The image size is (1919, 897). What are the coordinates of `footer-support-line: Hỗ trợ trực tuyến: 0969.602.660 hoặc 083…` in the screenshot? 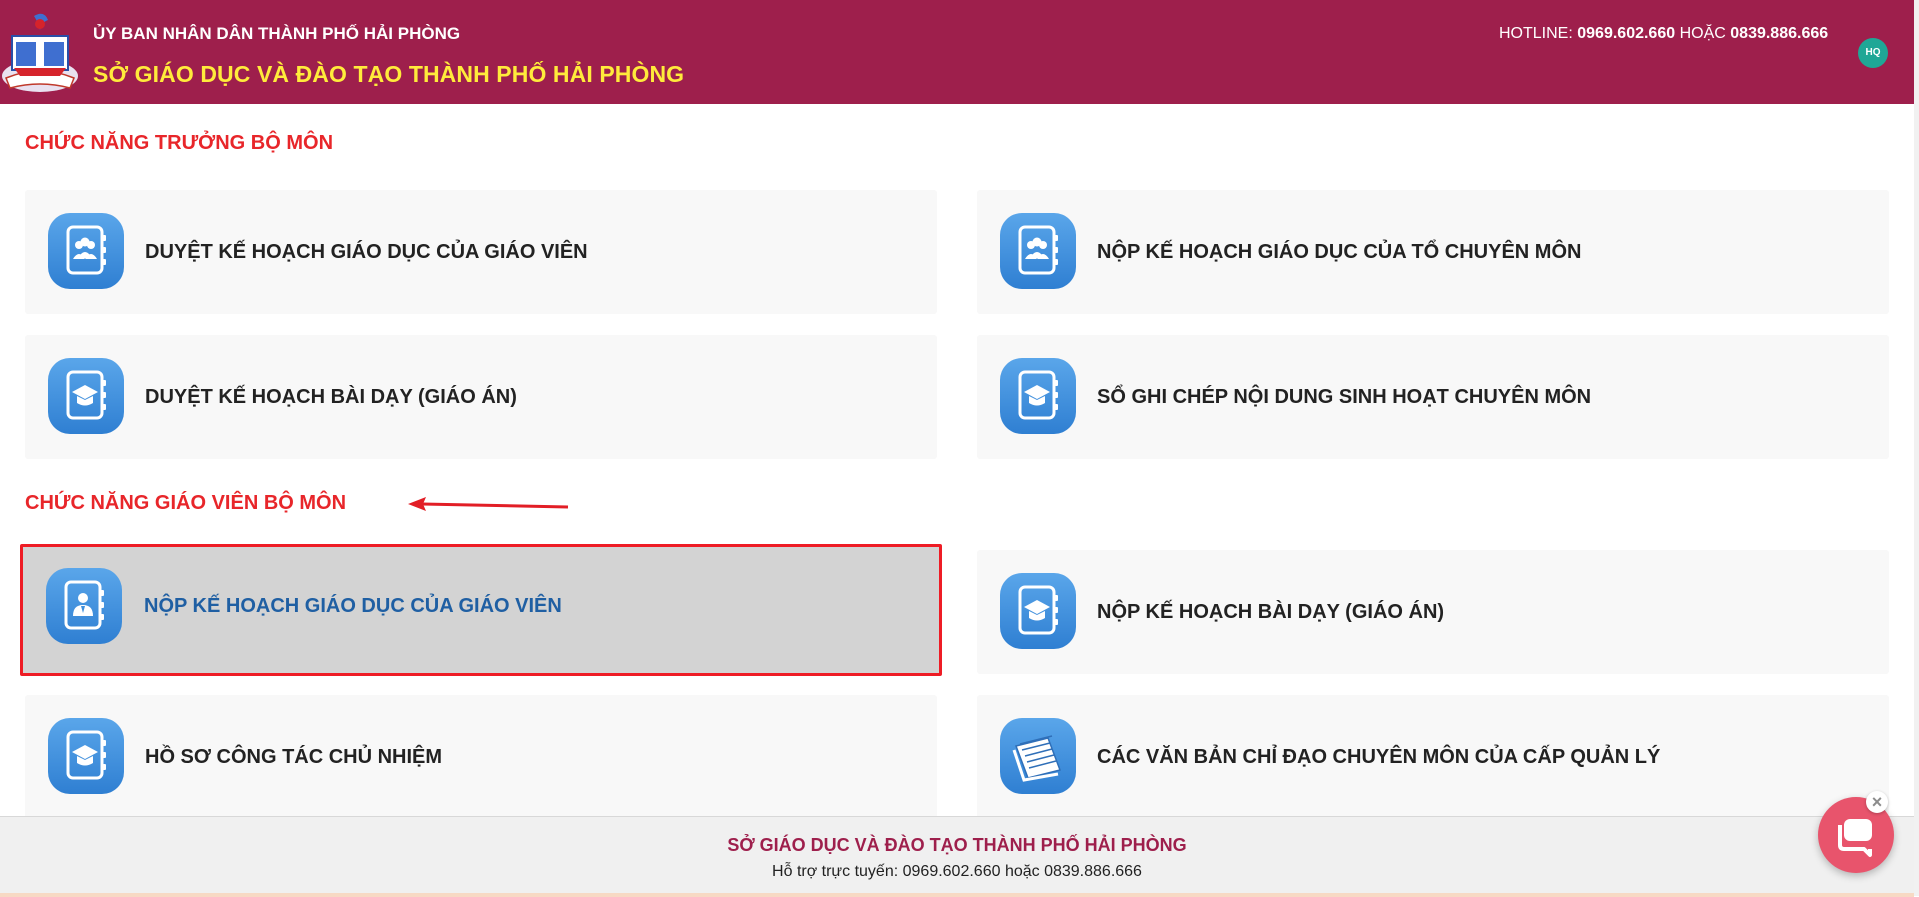 It's located at (957, 871).